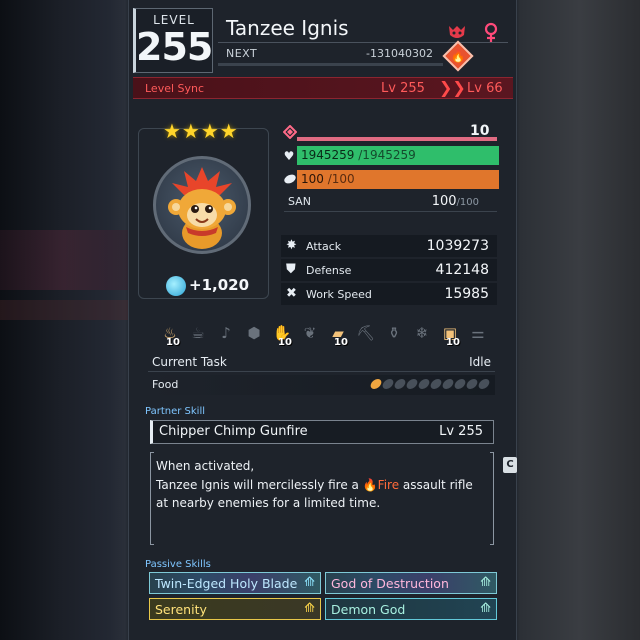  What do you see at coordinates (290, 179) in the screenshot?
I see `bread-icon` at bounding box center [290, 179].